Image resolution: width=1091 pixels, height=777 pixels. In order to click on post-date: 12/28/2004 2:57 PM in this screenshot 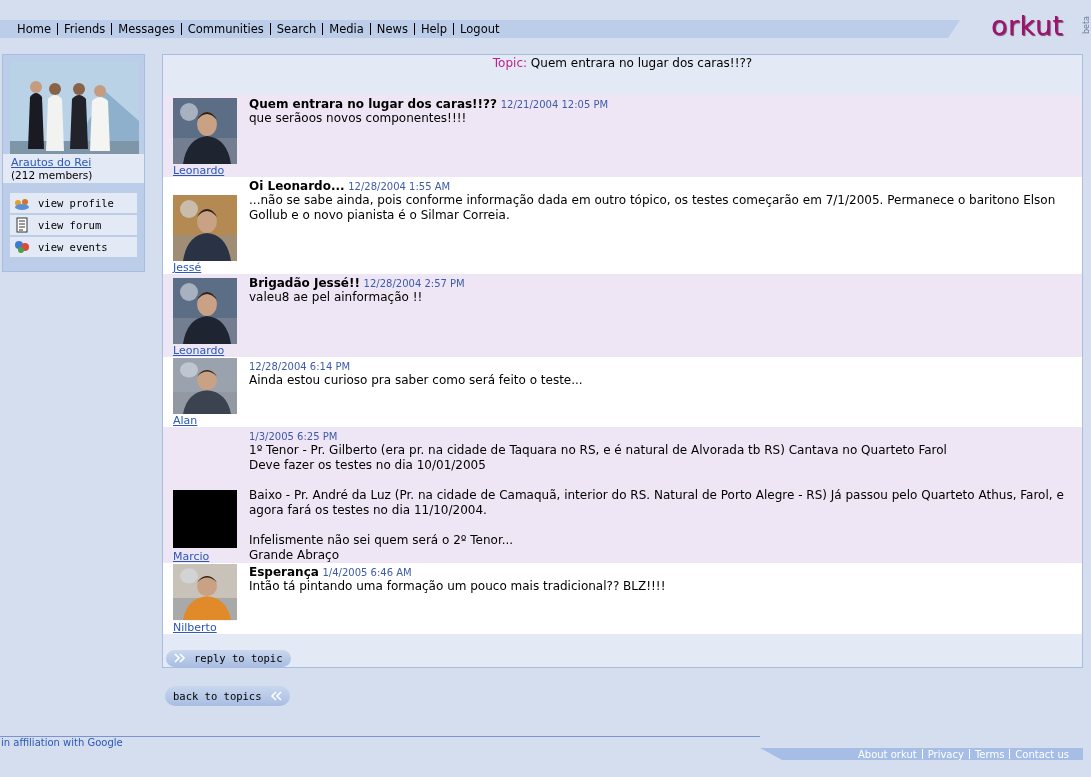, I will do `click(414, 284)`.